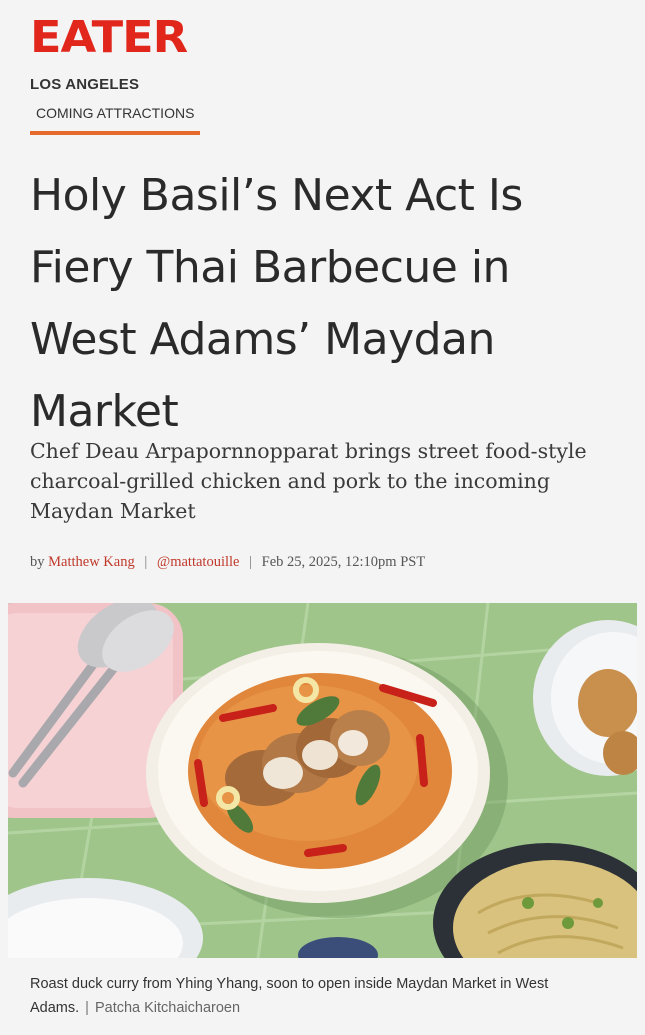 The height and width of the screenshot is (1035, 645). What do you see at coordinates (115, 120) in the screenshot?
I see `section-tag: COMING ATTRACTIONS` at bounding box center [115, 120].